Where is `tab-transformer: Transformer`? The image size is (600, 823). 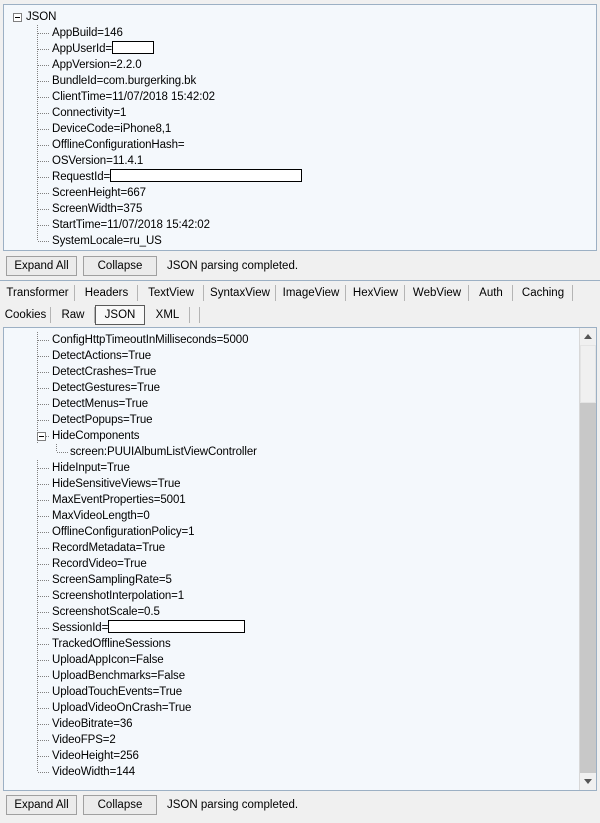 tab-transformer: Transformer is located at coordinates (37, 293).